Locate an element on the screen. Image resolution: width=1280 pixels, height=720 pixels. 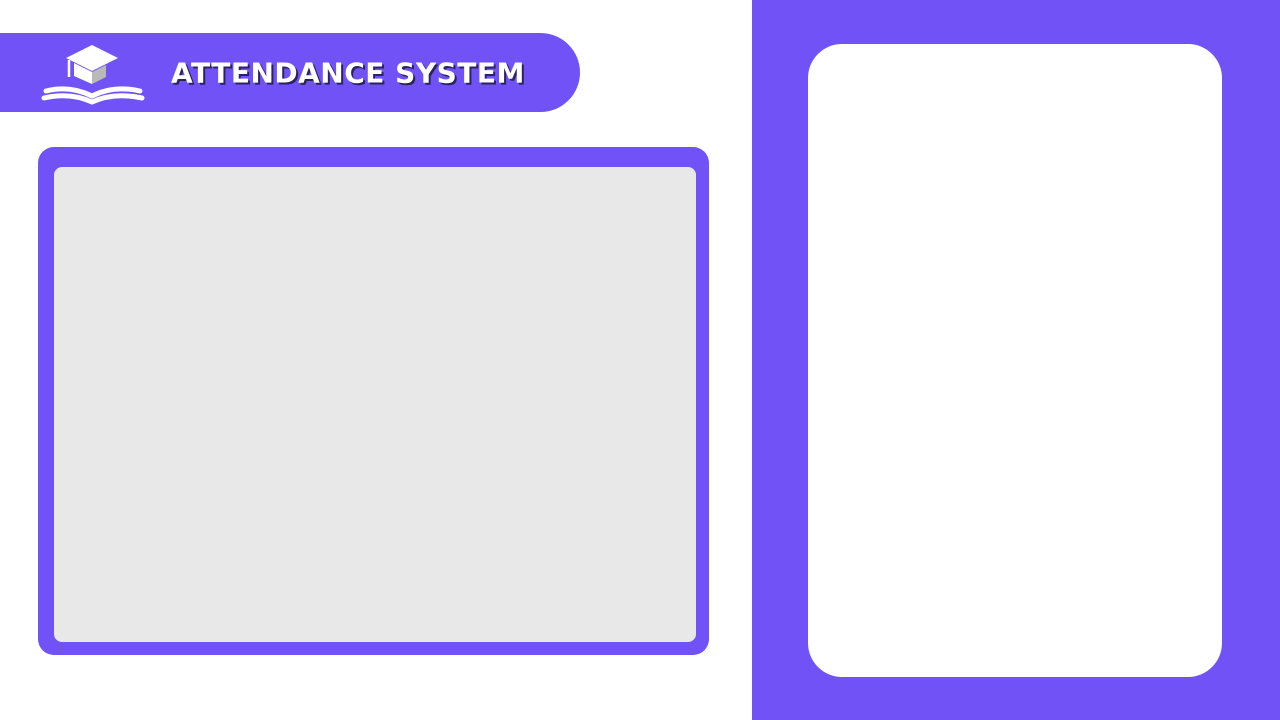
header-banner: ATTENDANCE SYSTEM is located at coordinates (290, 72).